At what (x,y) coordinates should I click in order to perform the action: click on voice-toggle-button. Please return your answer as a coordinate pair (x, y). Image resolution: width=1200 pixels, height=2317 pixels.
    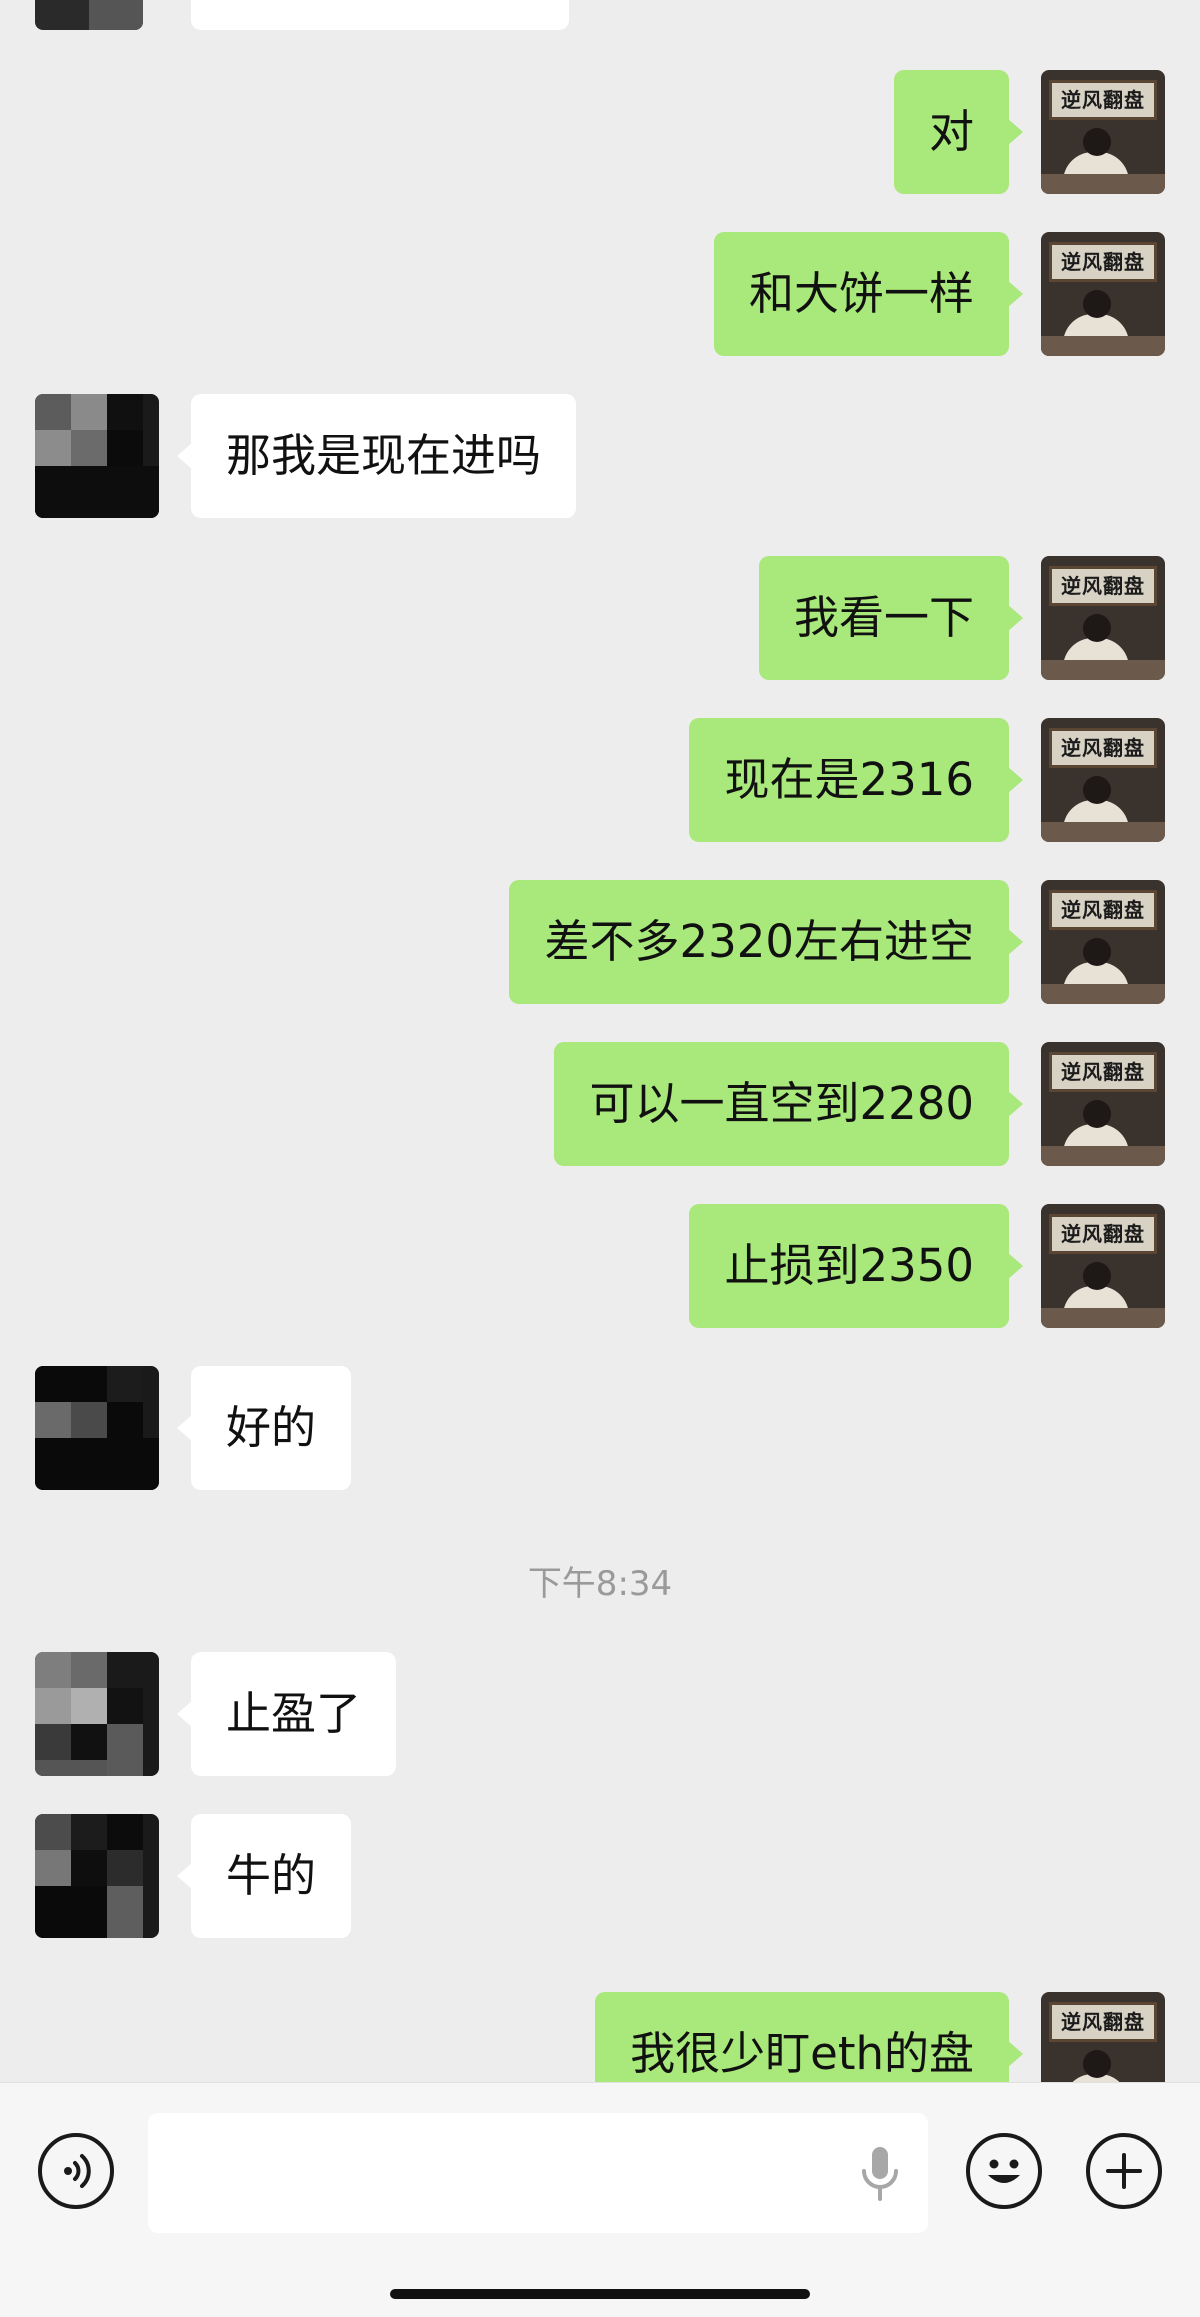
    Looking at the image, I should click on (76, 2171).